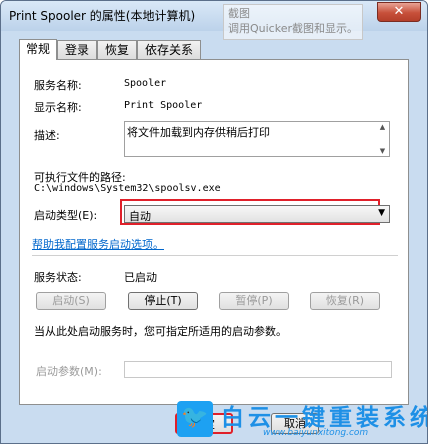  I want to click on tab-logon: 登录, so click(77, 49).